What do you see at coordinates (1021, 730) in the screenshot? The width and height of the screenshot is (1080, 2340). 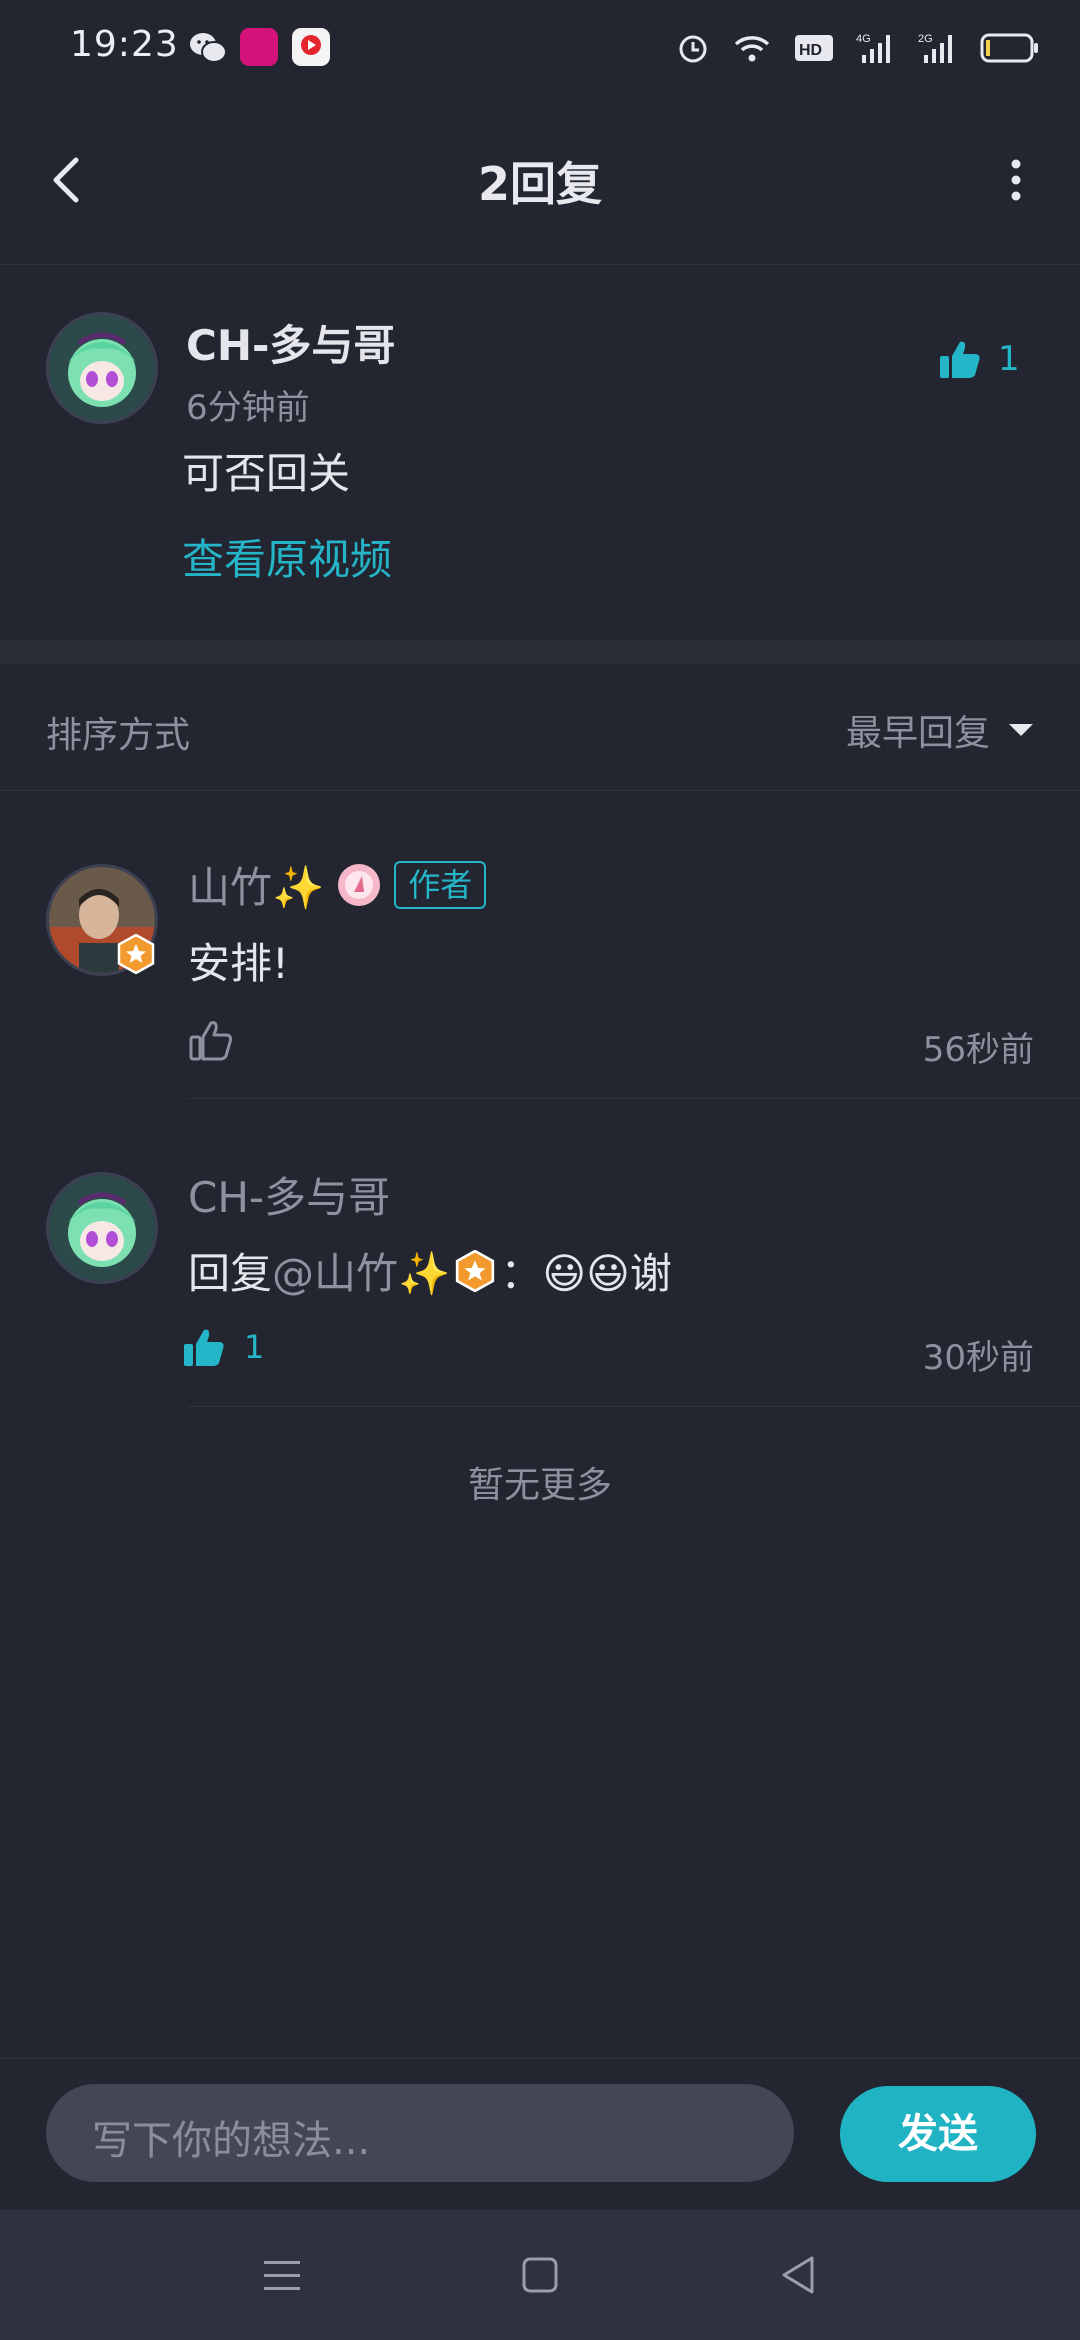 I see `chevron-down-icon` at bounding box center [1021, 730].